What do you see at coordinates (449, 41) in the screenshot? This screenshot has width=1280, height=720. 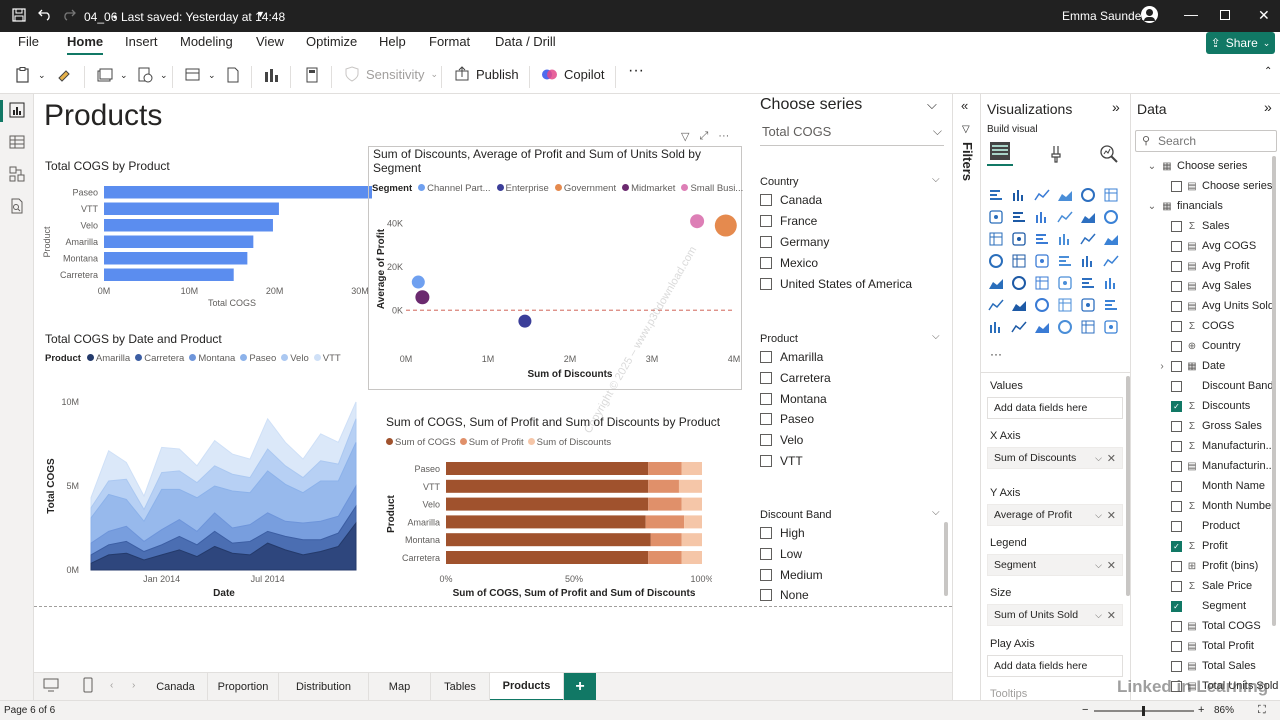 I see `menu-format: Format` at bounding box center [449, 41].